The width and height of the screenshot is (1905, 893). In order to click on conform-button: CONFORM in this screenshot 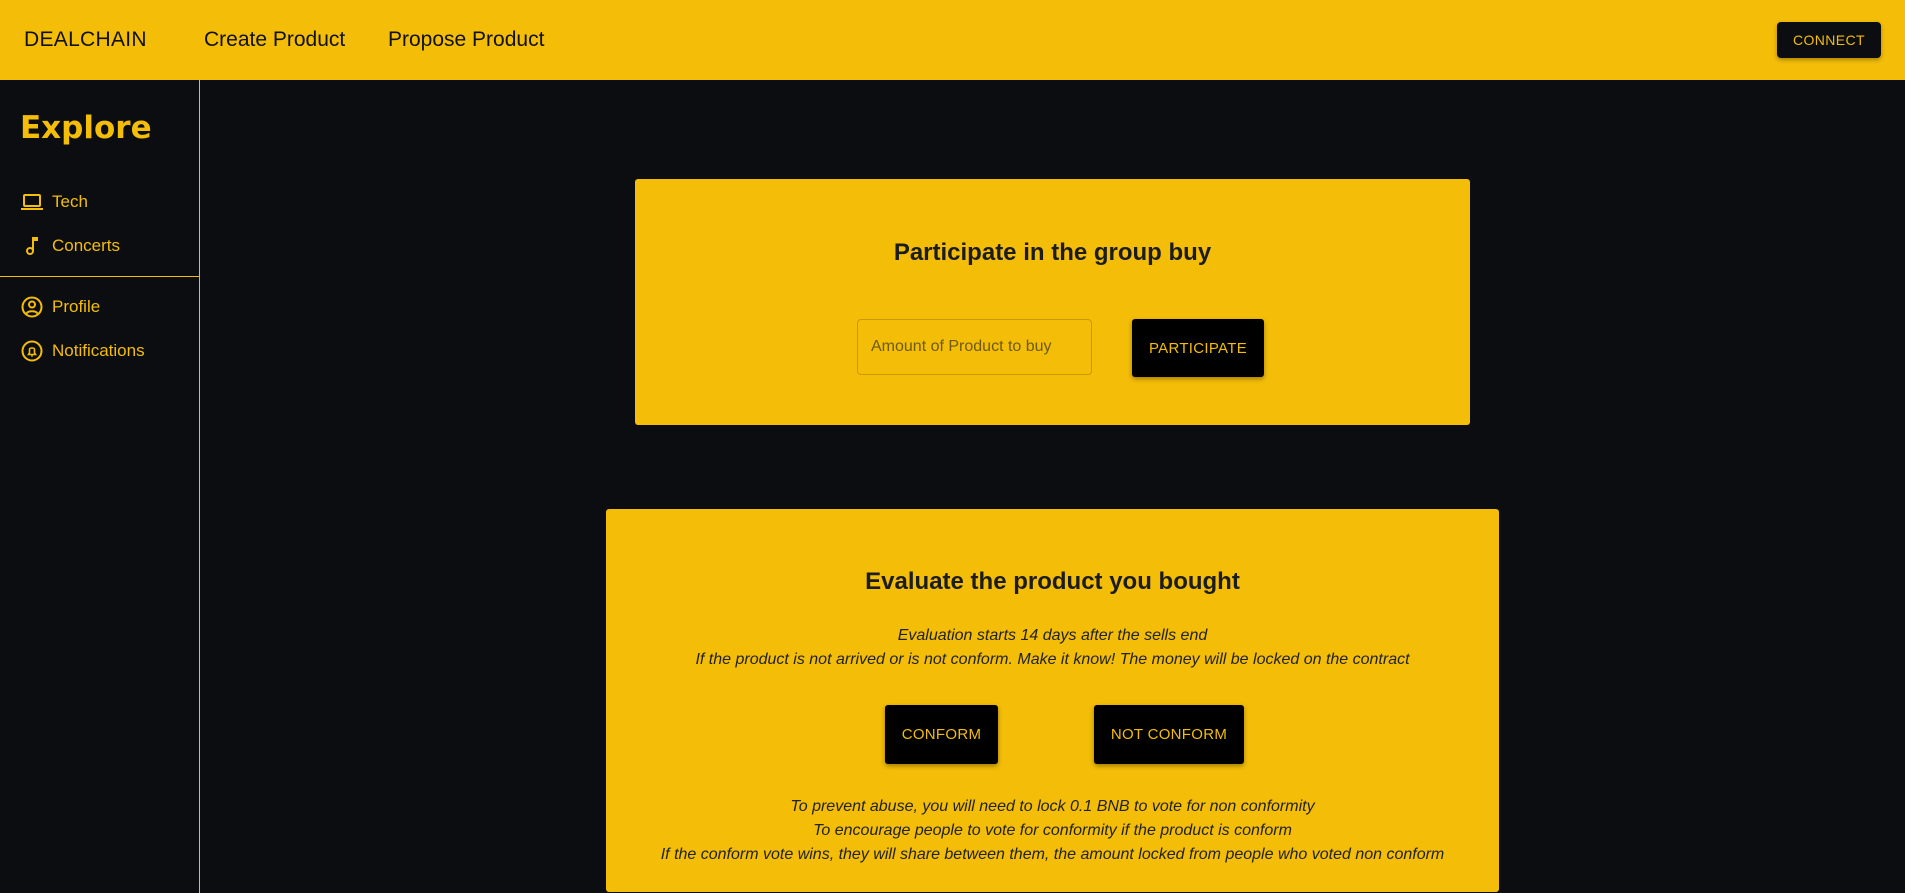, I will do `click(941, 734)`.